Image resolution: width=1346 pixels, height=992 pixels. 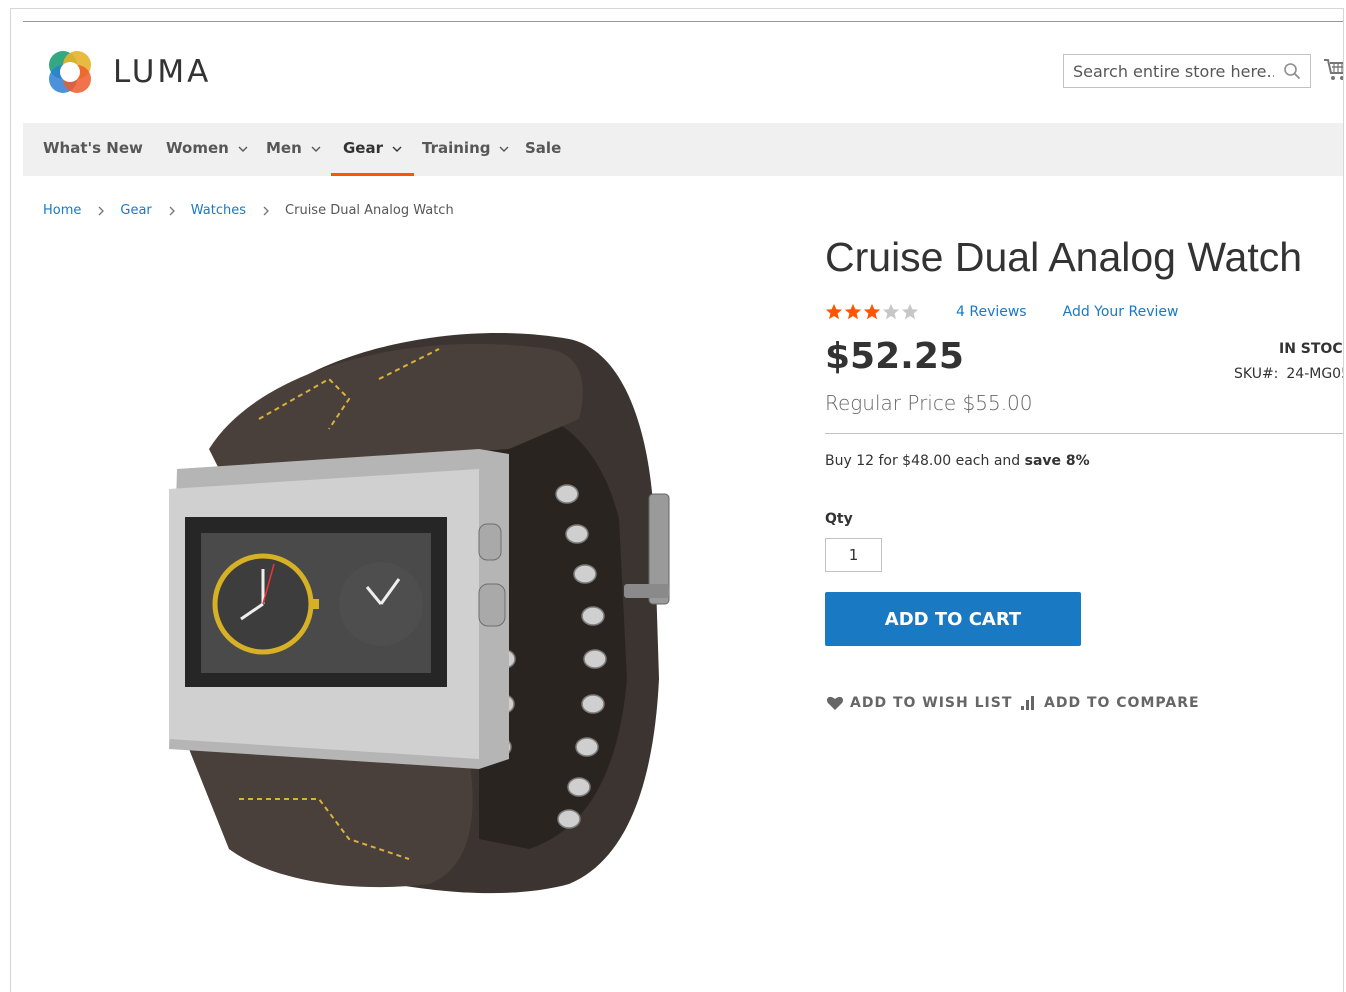 I want to click on main-navigation: What's New Women Men Gear Training Sale, so click(x=683, y=149).